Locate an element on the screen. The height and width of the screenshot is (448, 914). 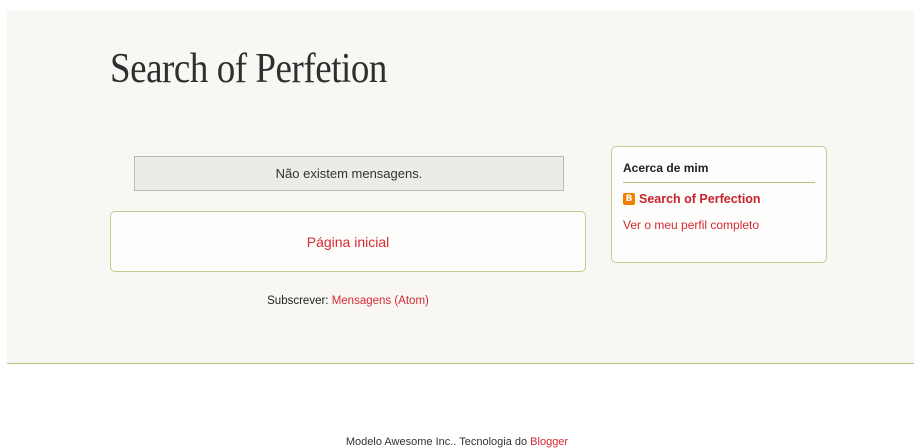
subscribe-line: Subscrever: Mensagens (Atom) is located at coordinates (348, 301).